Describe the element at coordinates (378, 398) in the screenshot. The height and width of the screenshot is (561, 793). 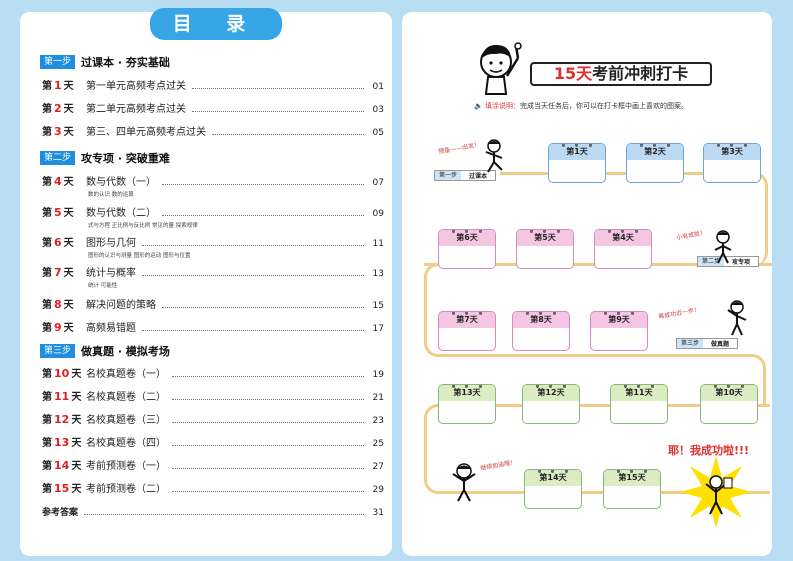
I see `page-number: 21` at that location.